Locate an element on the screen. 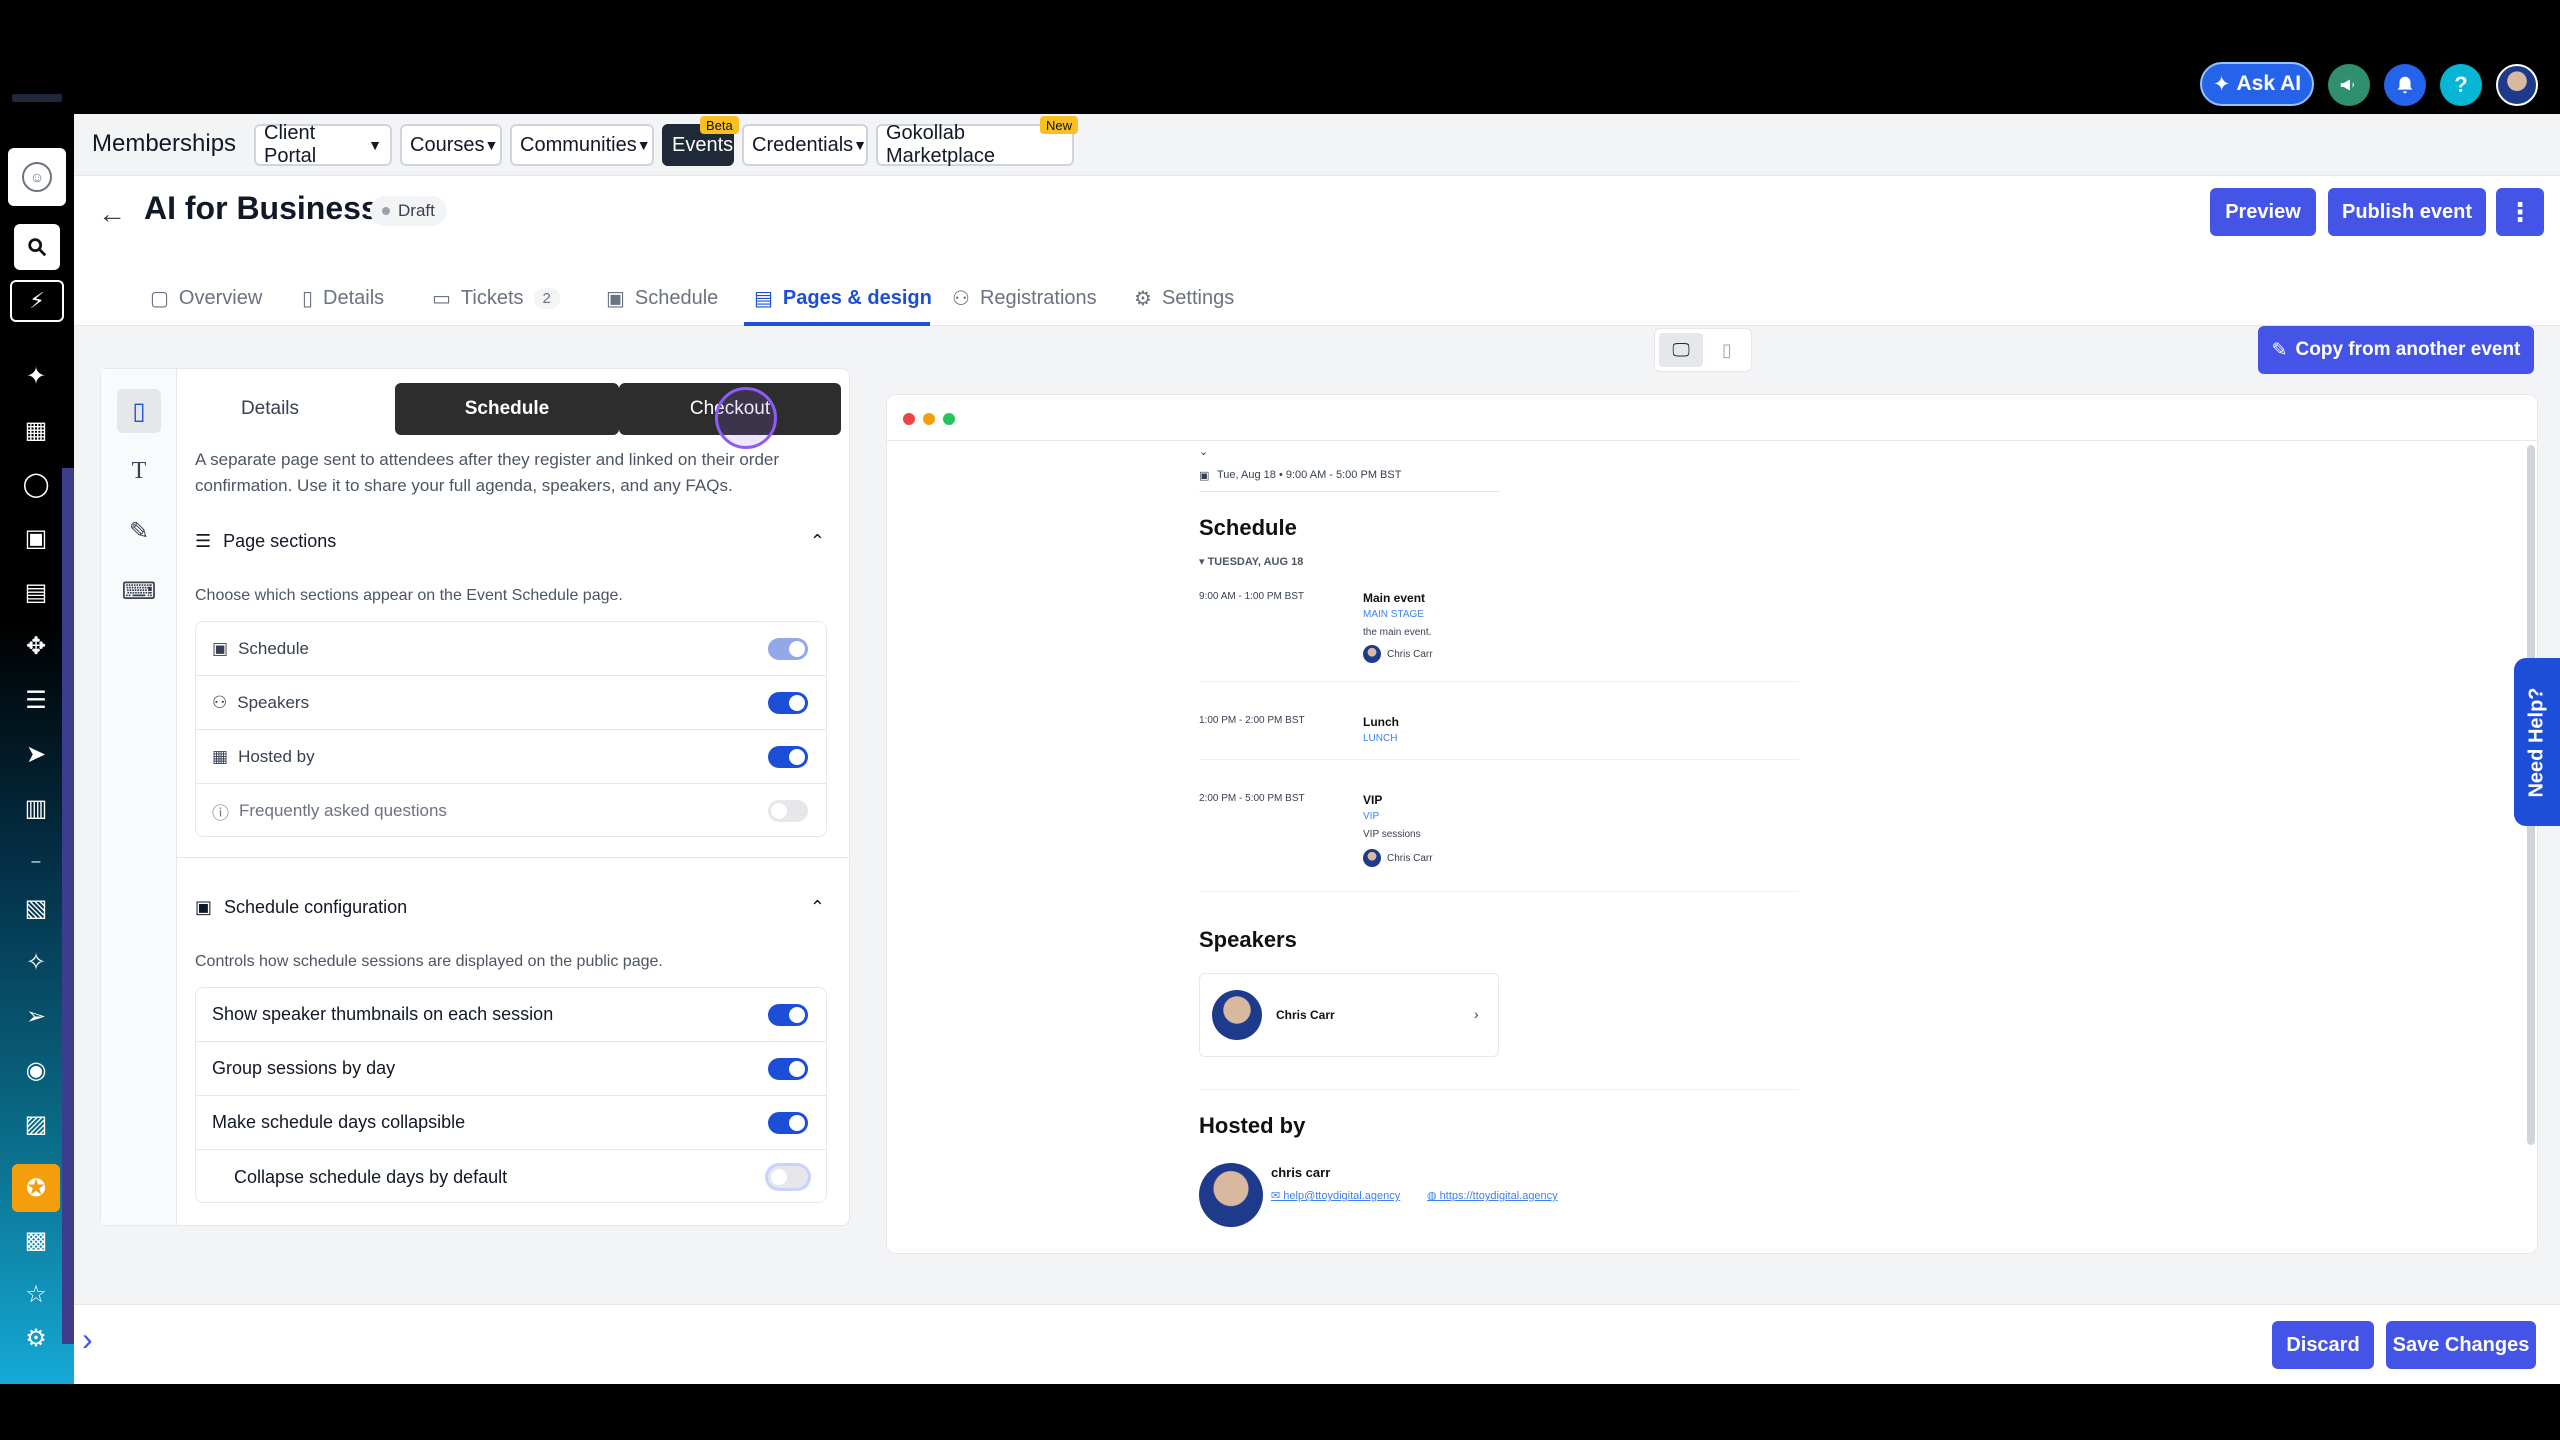 The width and height of the screenshot is (2560, 1440). code-embed-icon: ⌨ is located at coordinates (139, 591).